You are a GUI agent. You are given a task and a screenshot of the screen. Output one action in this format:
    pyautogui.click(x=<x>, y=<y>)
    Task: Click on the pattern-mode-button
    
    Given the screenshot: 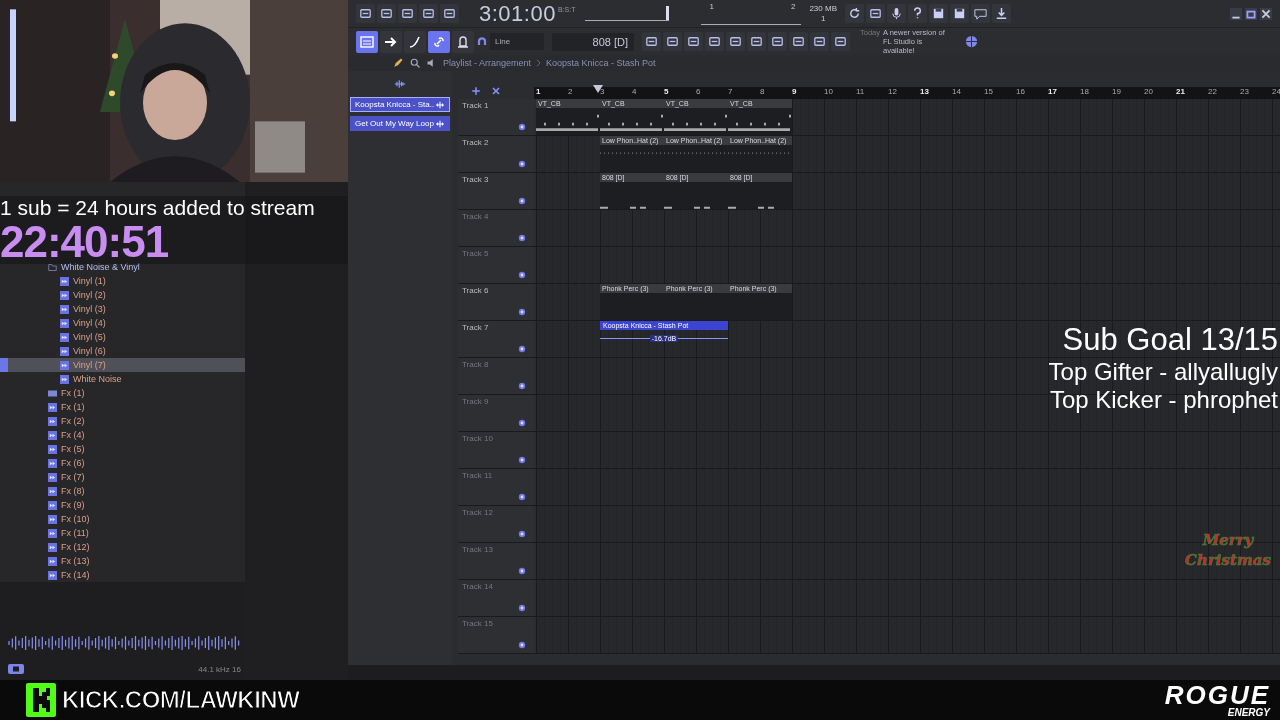 What is the action you would take?
    pyautogui.click(x=367, y=41)
    